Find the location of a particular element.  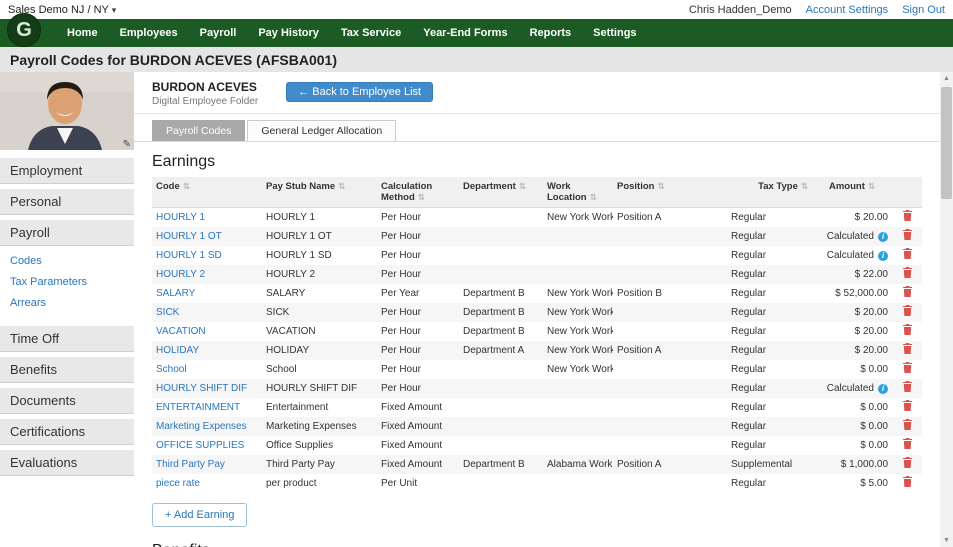

scroll-up-arrow: ▲ is located at coordinates (946, 78).